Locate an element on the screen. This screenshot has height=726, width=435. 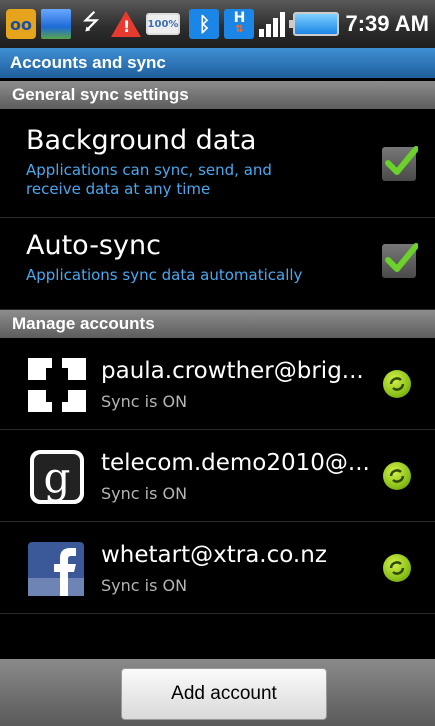
battery-small-icon: 100% is located at coordinates (163, 24).